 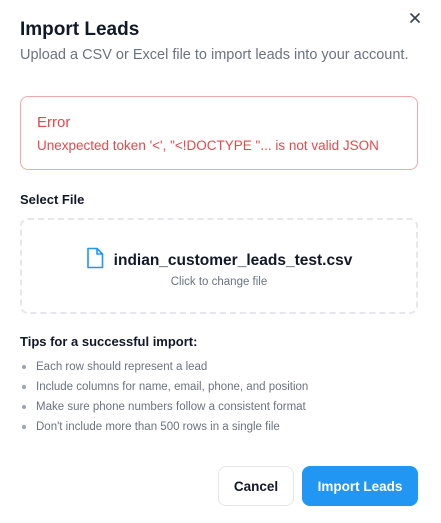 What do you see at coordinates (360, 486) in the screenshot?
I see `import-leads-button: Import Leads` at bounding box center [360, 486].